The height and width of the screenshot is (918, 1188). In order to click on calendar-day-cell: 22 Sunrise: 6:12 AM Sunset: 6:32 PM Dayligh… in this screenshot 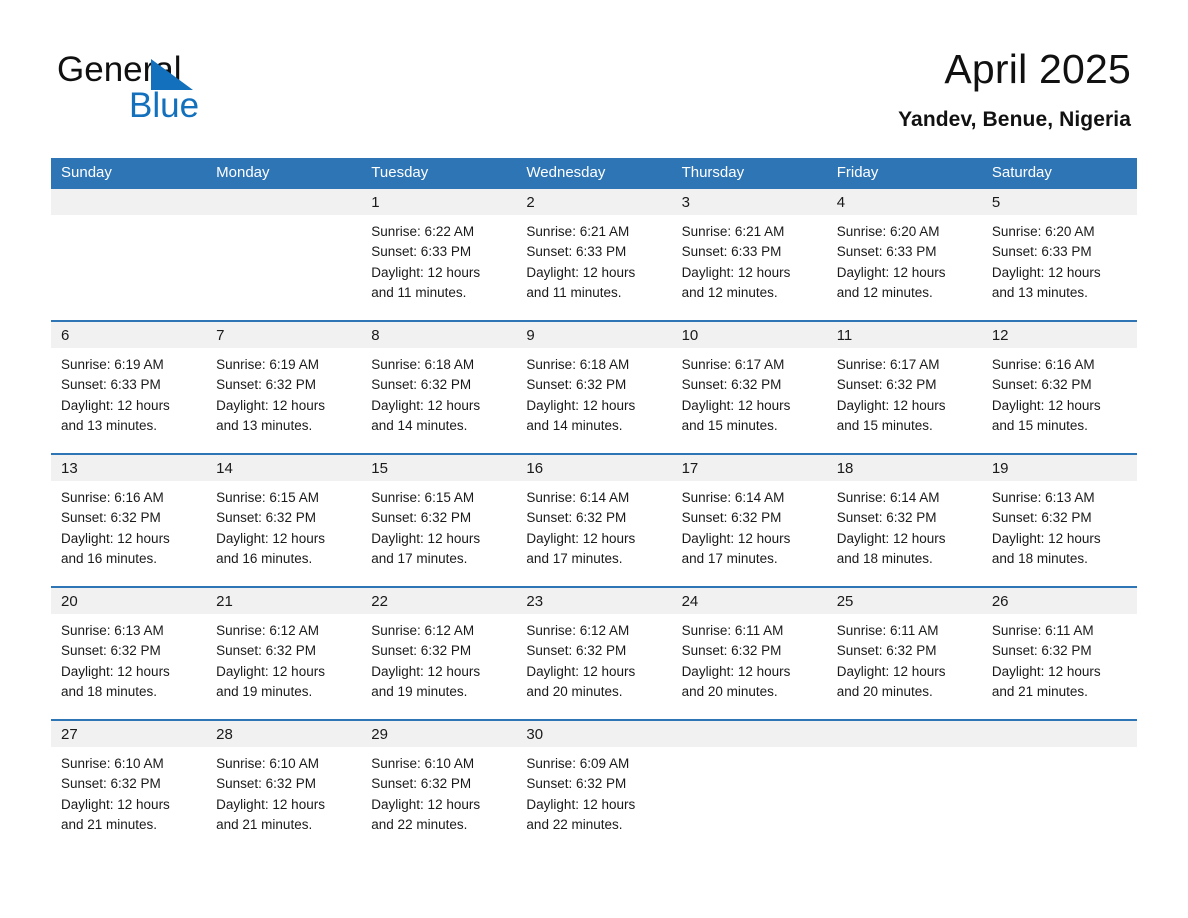, I will do `click(439, 653)`.